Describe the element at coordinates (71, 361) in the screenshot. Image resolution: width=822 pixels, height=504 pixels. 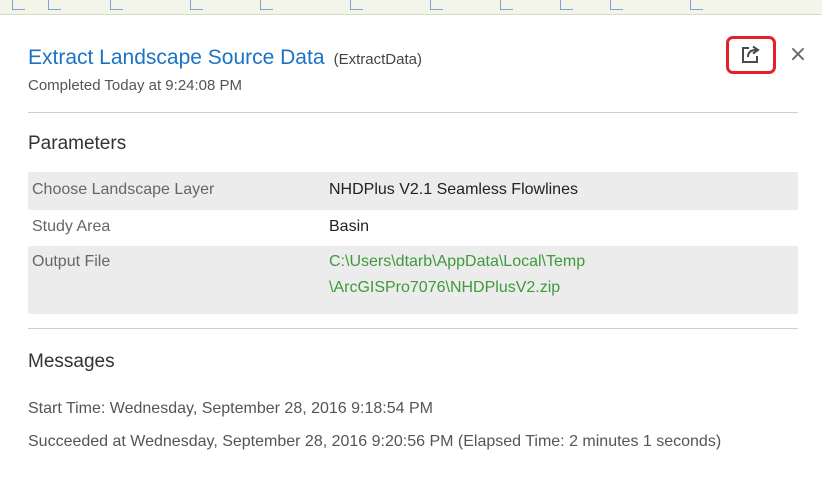
I see `messages-heading: Messages` at that location.